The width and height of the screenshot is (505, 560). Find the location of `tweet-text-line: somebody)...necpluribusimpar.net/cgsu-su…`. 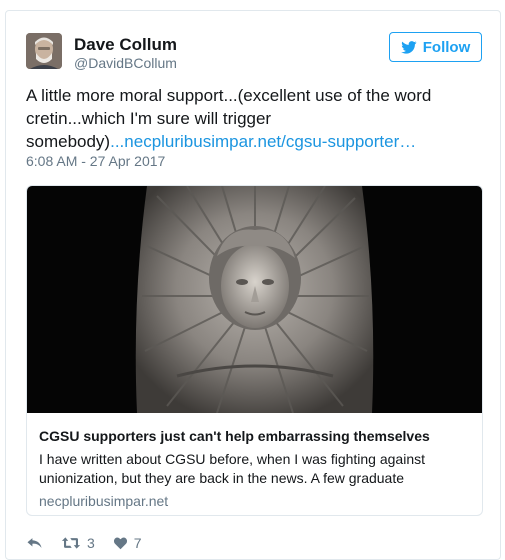

tweet-text-line: somebody)...necpluribusimpar.net/cgsu-su… is located at coordinates (241, 141).